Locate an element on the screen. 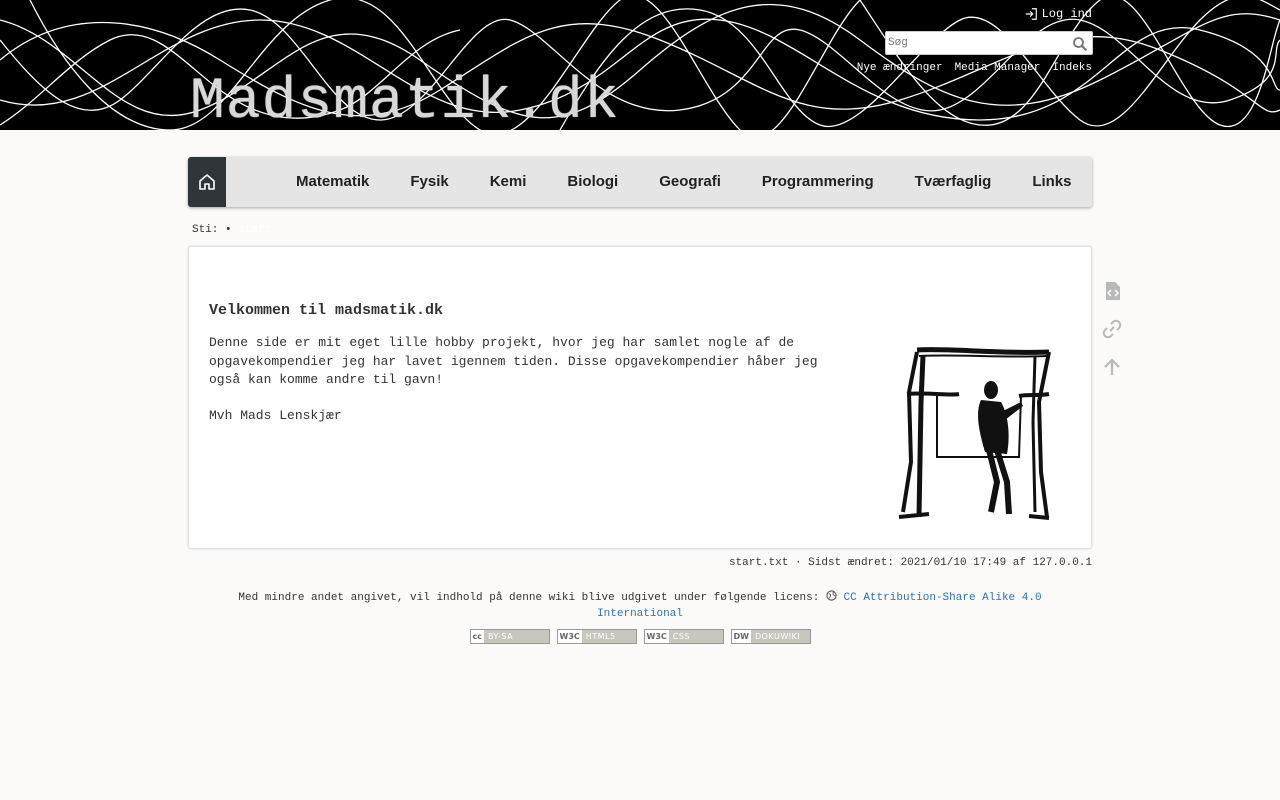 This screenshot has height=800, width=1280. page-heading: Velkommen til madsmatik.dk is located at coordinates (326, 310).